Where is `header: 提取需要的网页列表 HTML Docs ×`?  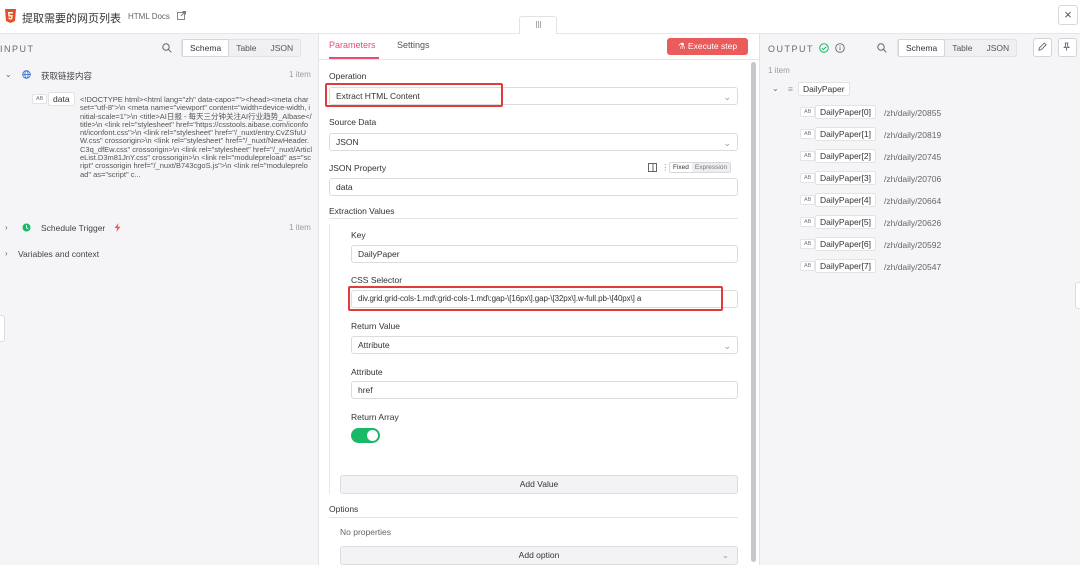 header: 提取需要的网页列表 HTML Docs × is located at coordinates (540, 17).